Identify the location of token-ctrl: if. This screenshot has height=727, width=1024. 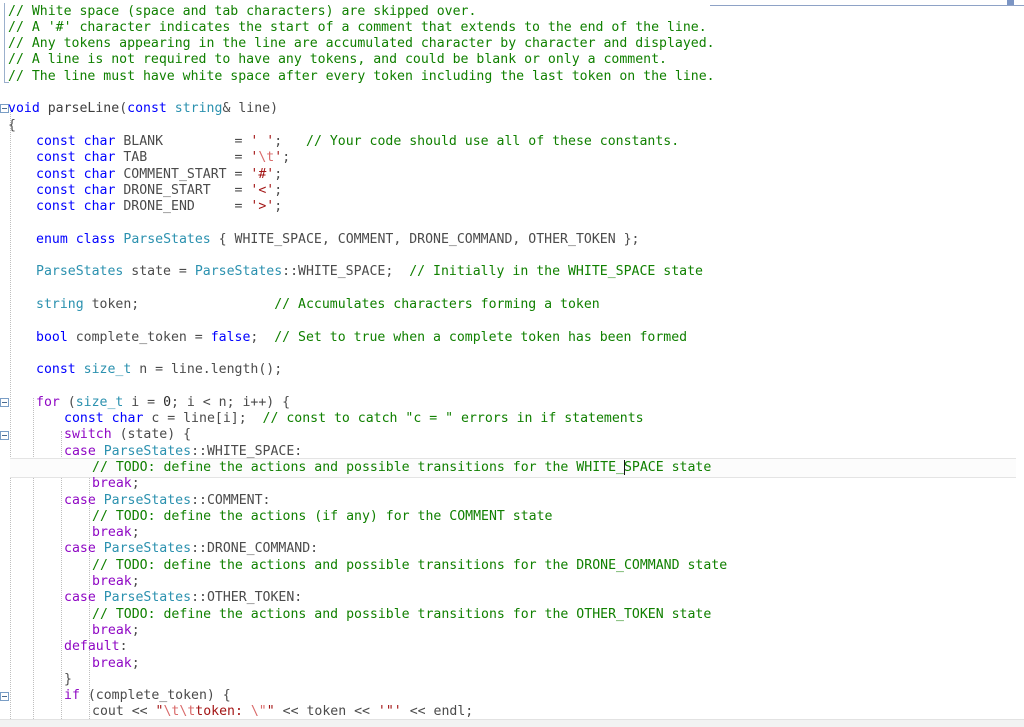
(72, 696).